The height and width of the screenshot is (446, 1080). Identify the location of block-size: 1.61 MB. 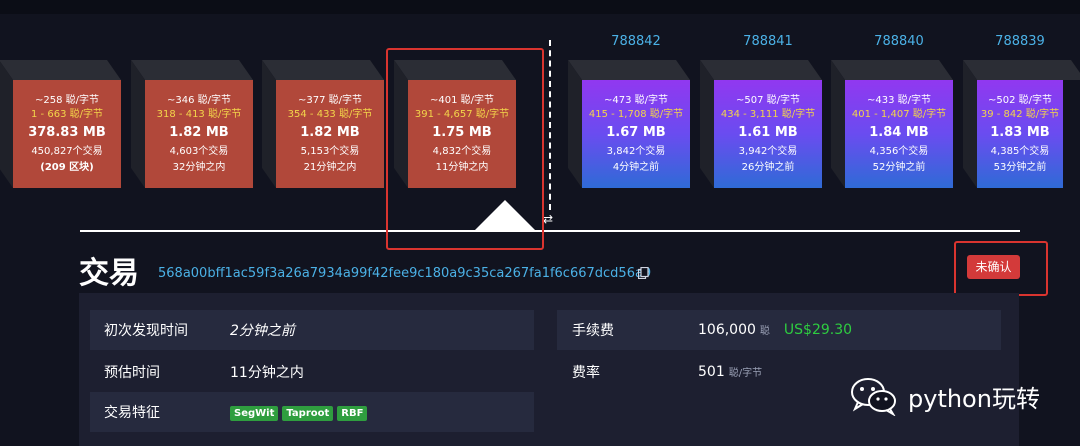
(768, 132).